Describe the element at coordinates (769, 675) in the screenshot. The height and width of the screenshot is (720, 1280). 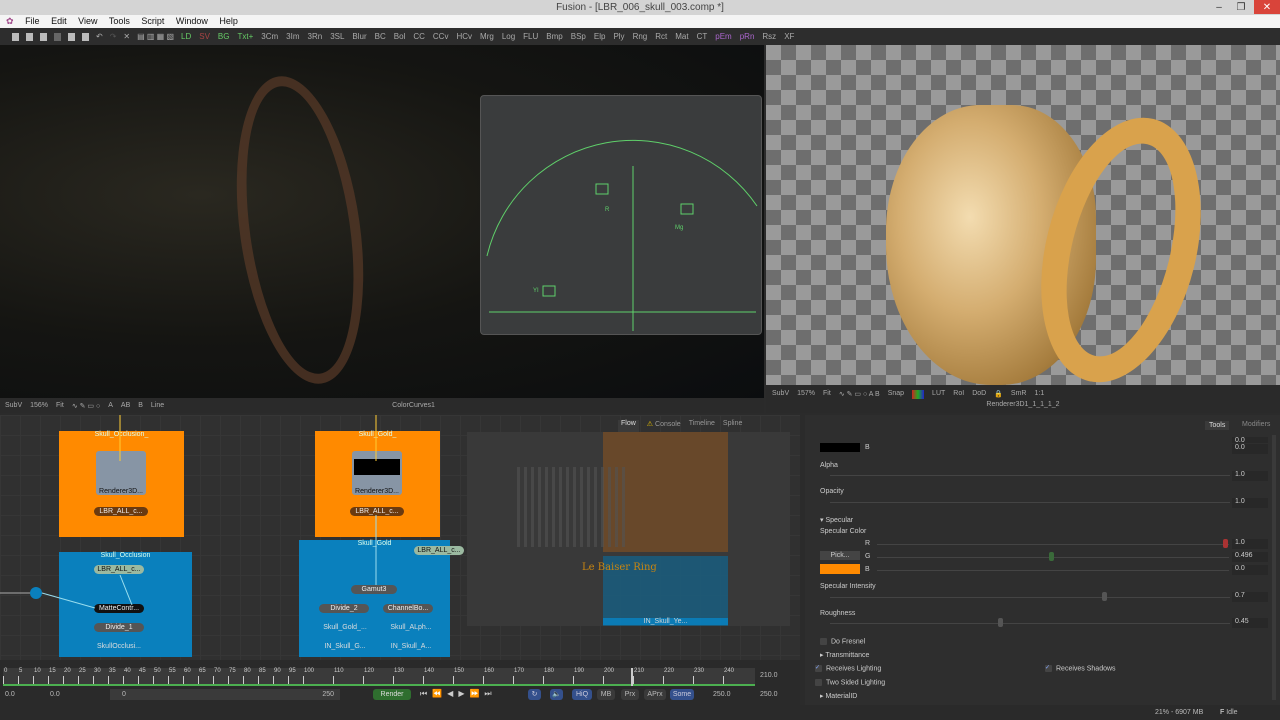
I see `current-time: 210.0` at that location.